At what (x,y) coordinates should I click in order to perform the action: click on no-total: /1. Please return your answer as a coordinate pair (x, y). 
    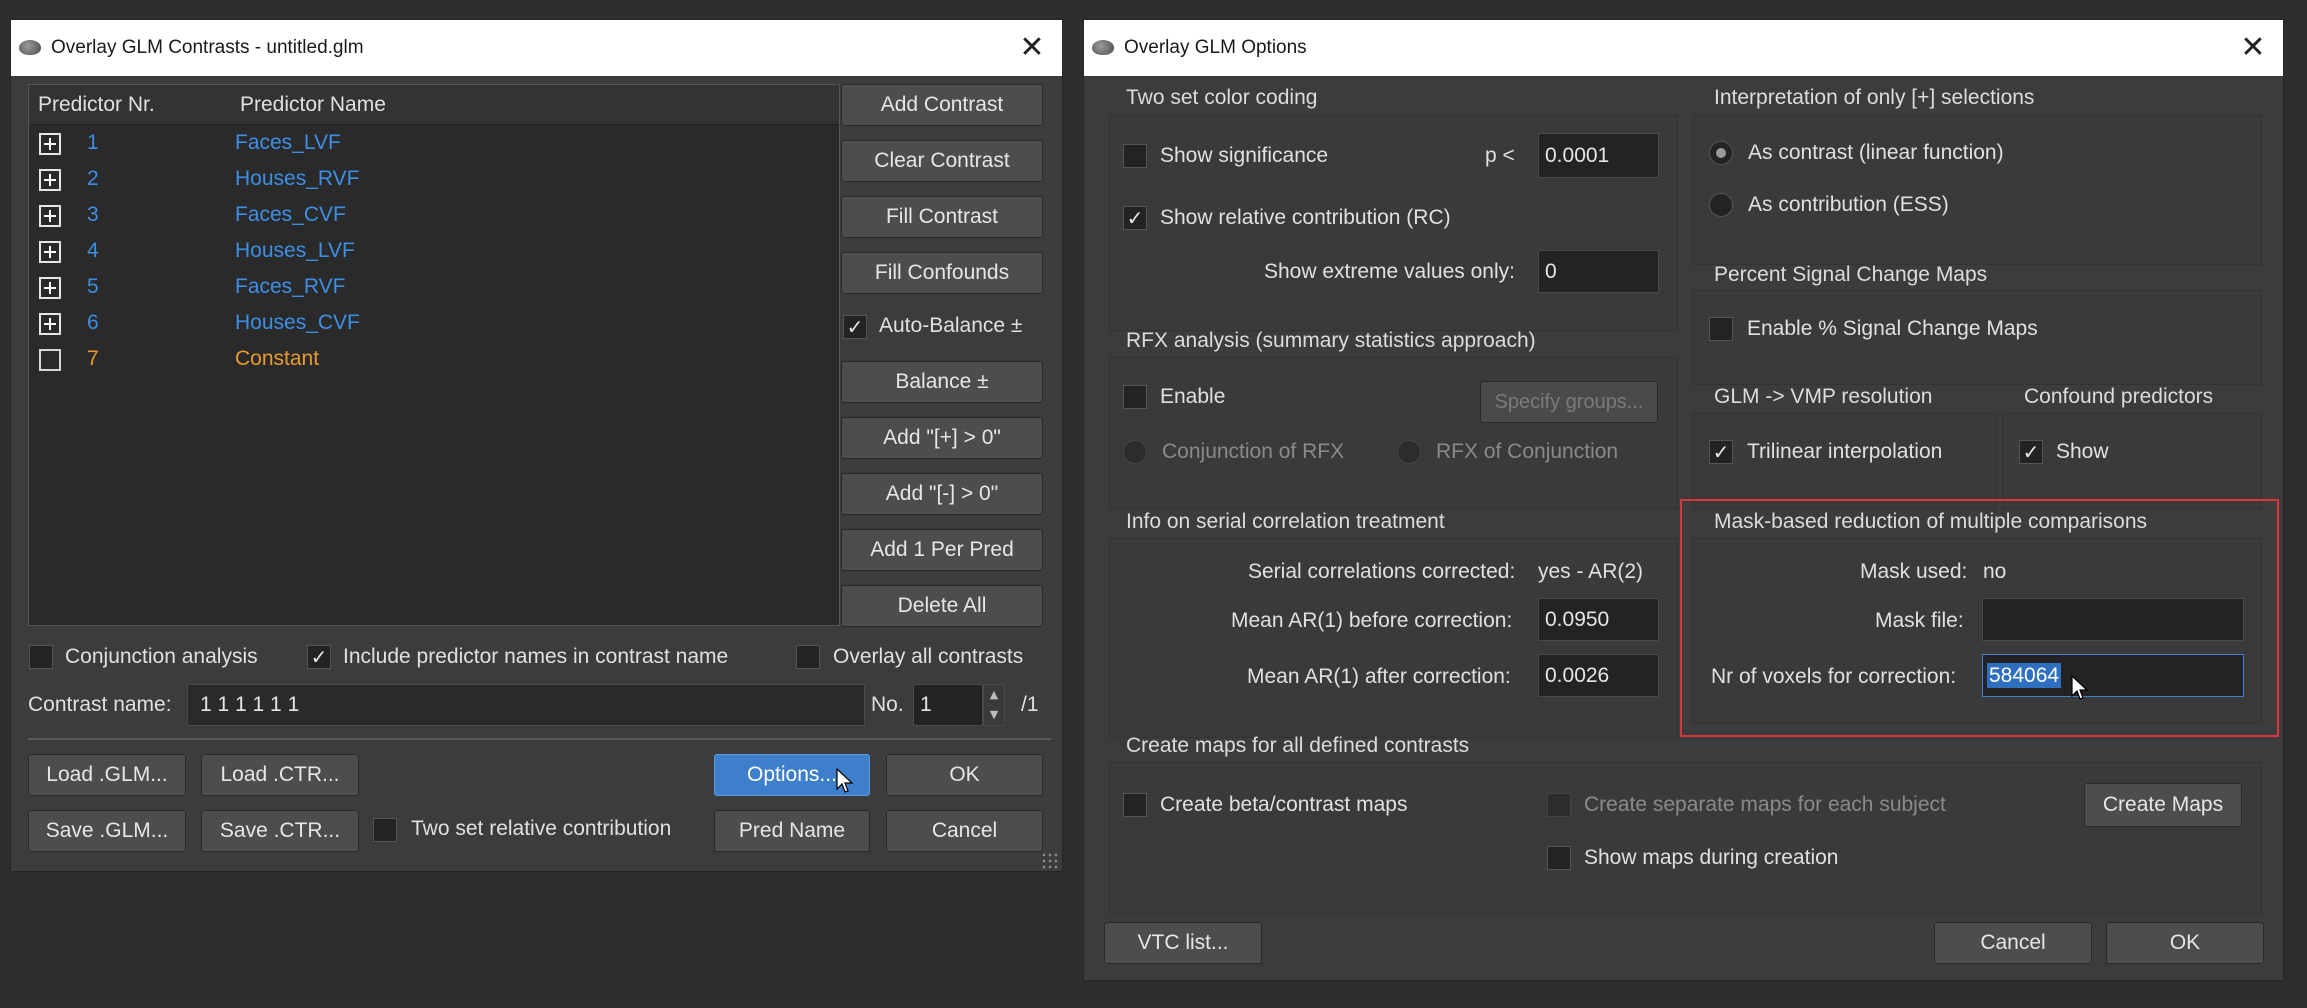
    Looking at the image, I should click on (1030, 704).